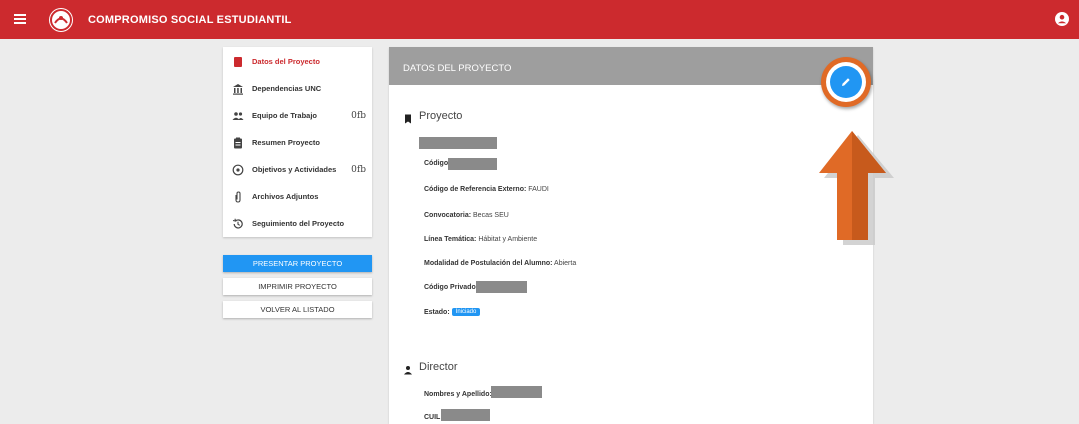  What do you see at coordinates (437, 163) in the screenshot?
I see `field-codigo: Código:` at bounding box center [437, 163].